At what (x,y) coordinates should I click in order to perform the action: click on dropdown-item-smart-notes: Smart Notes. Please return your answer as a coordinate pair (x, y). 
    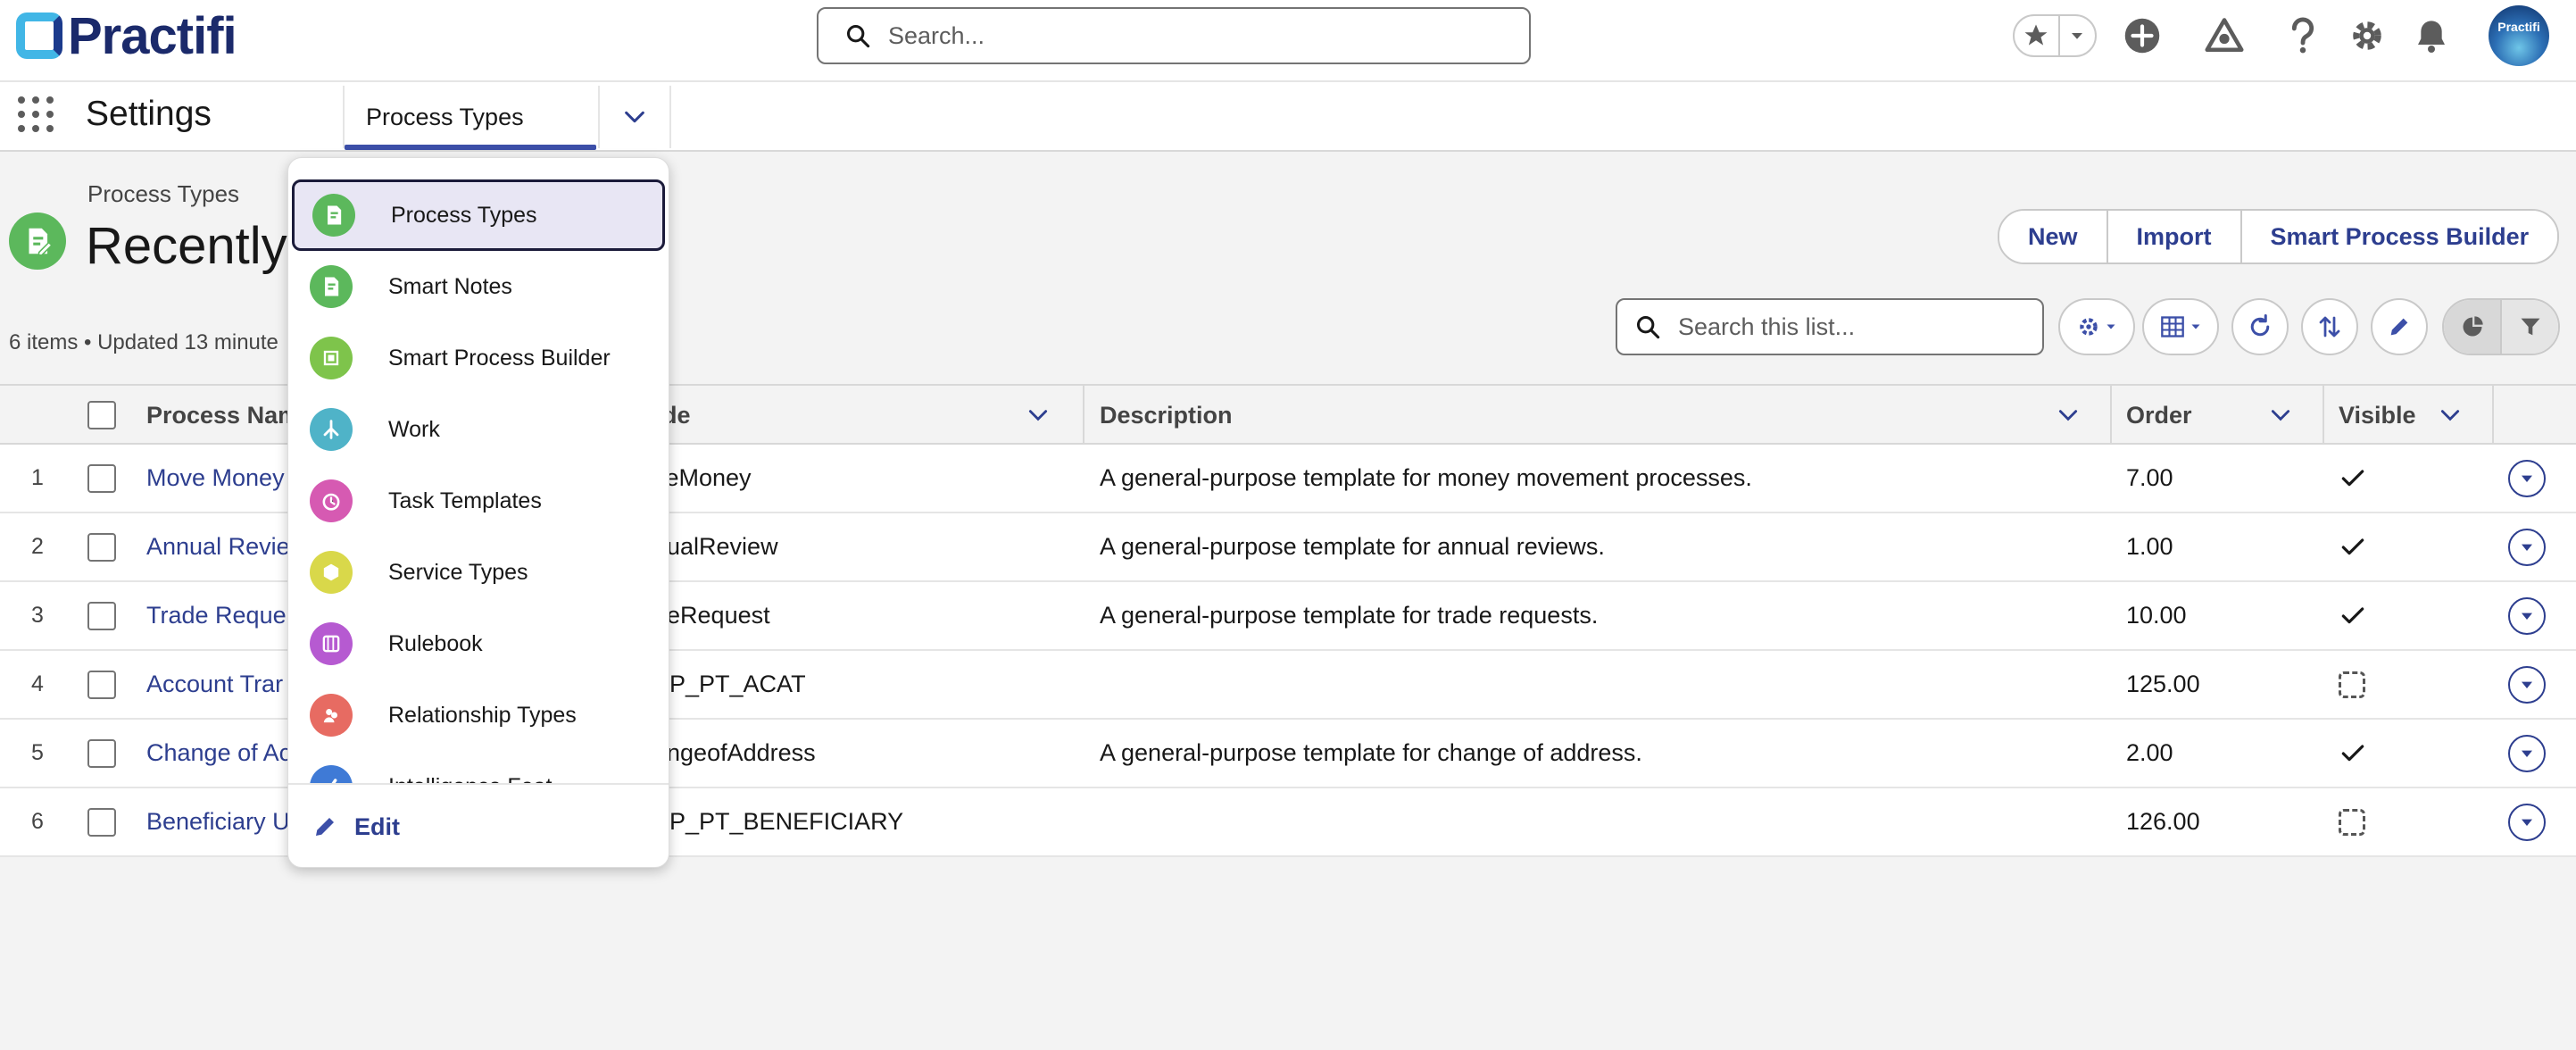
    Looking at the image, I should click on (479, 287).